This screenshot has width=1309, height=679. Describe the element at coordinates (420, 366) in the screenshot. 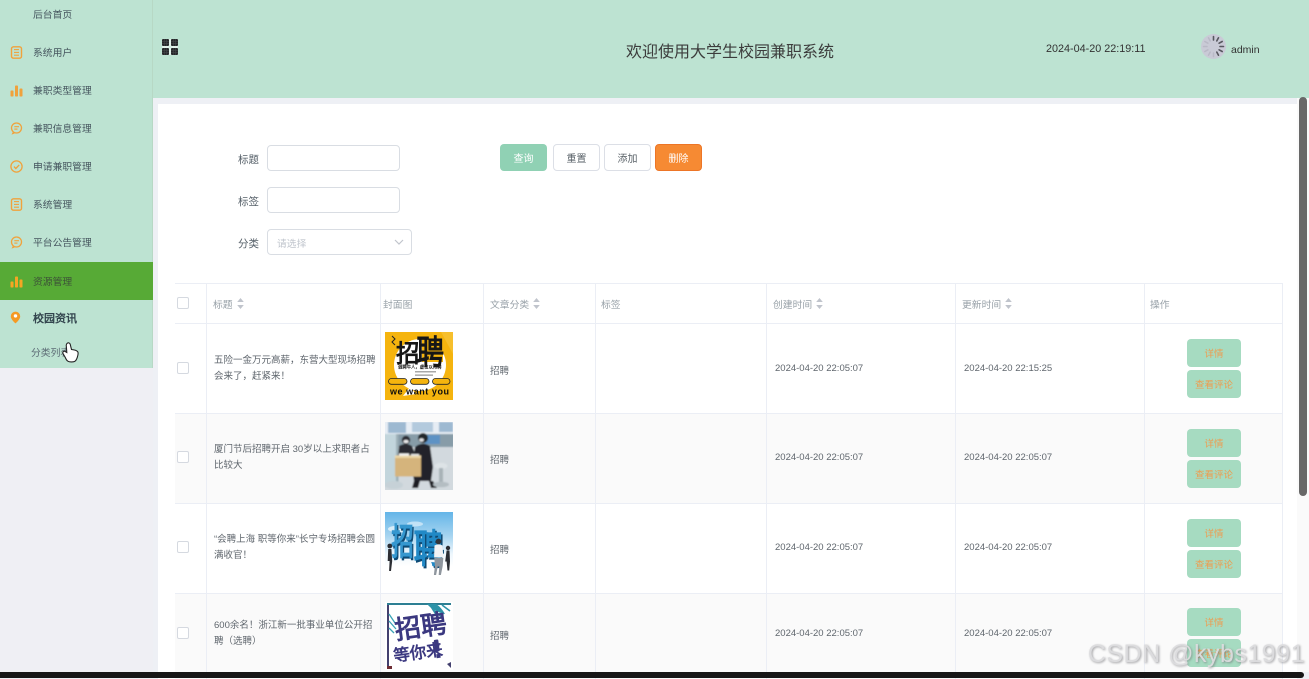

I see `svg-text: 诚聘牛人，虚位以待聘` at that location.